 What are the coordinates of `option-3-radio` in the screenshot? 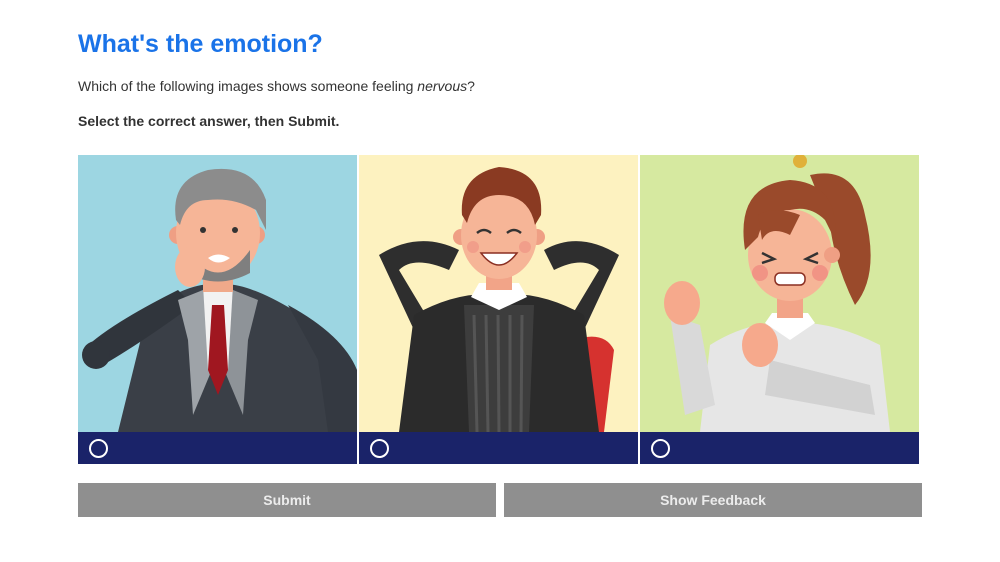 It's located at (660, 448).